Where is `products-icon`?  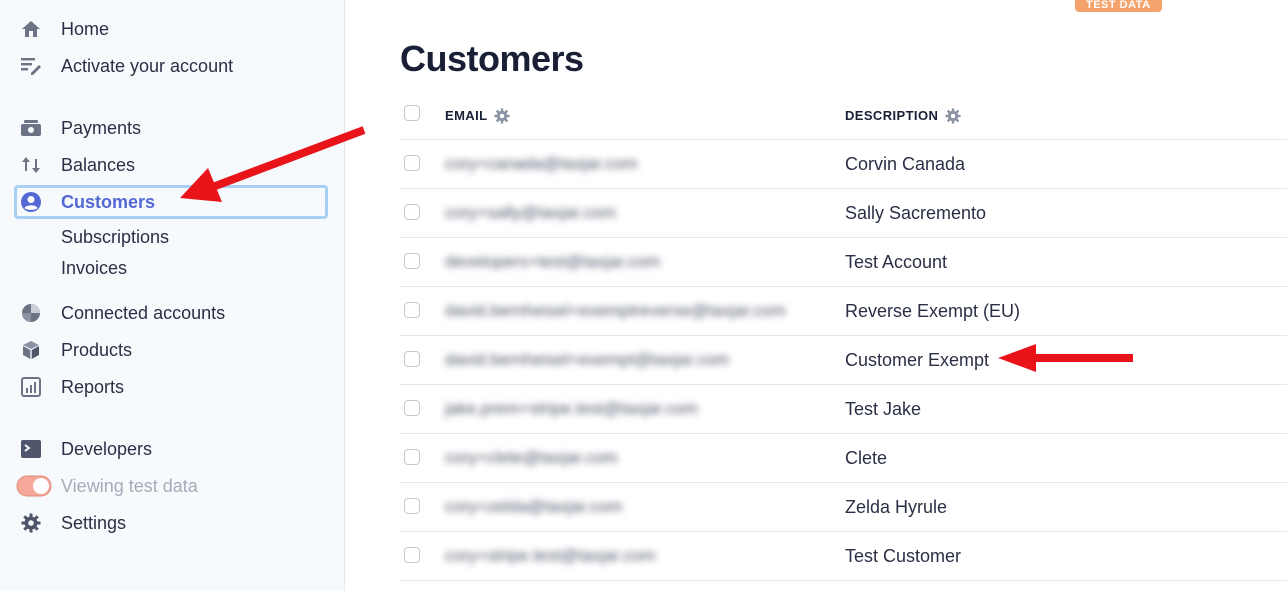 products-icon is located at coordinates (31, 350).